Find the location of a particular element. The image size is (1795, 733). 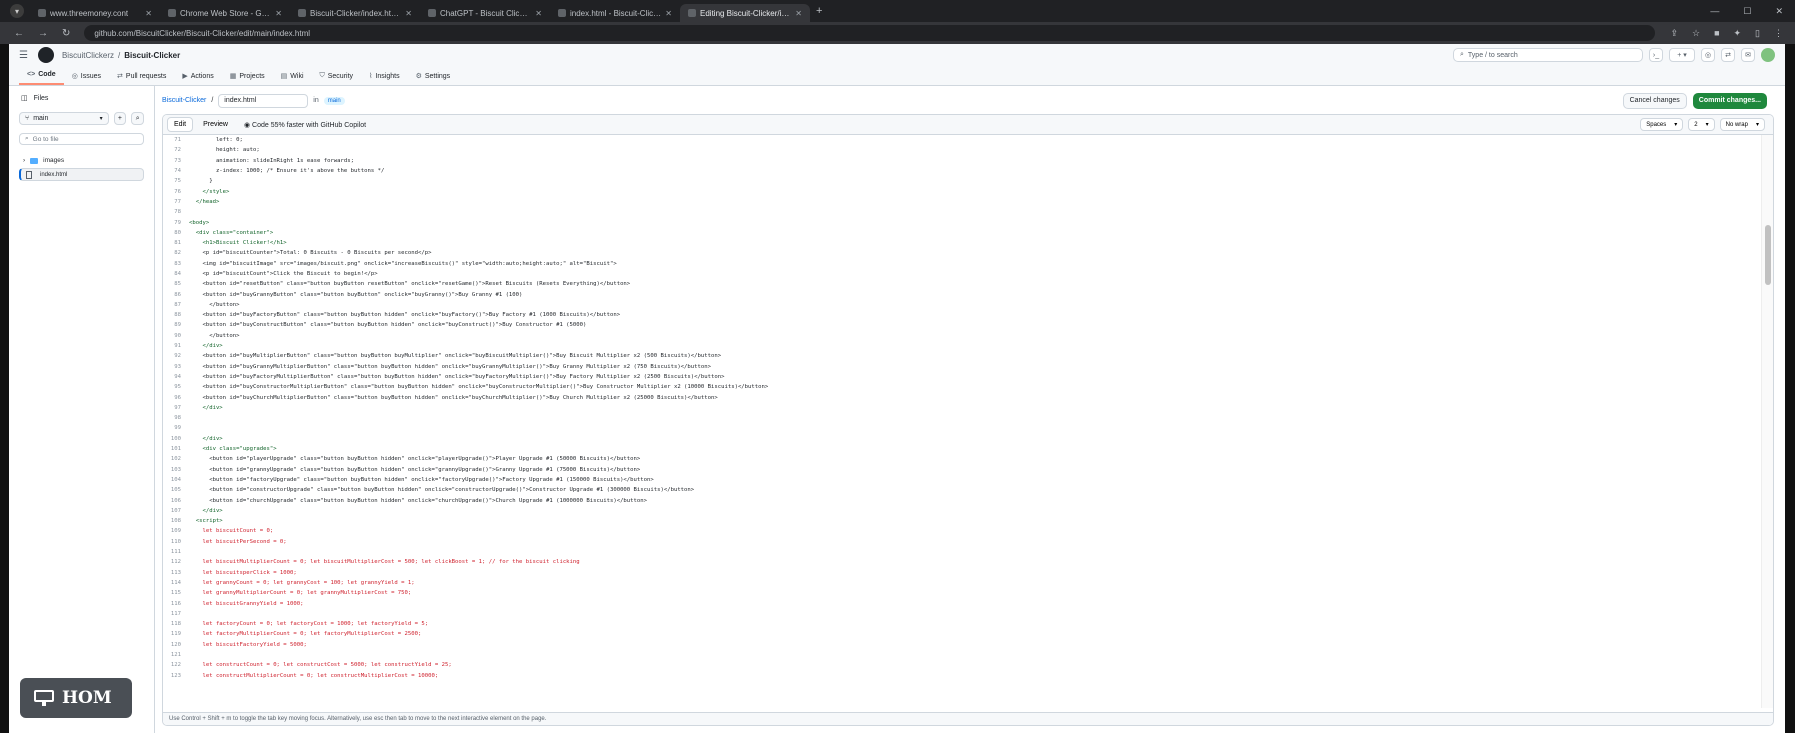

code-line: 100 </div> is located at coordinates (962, 439).